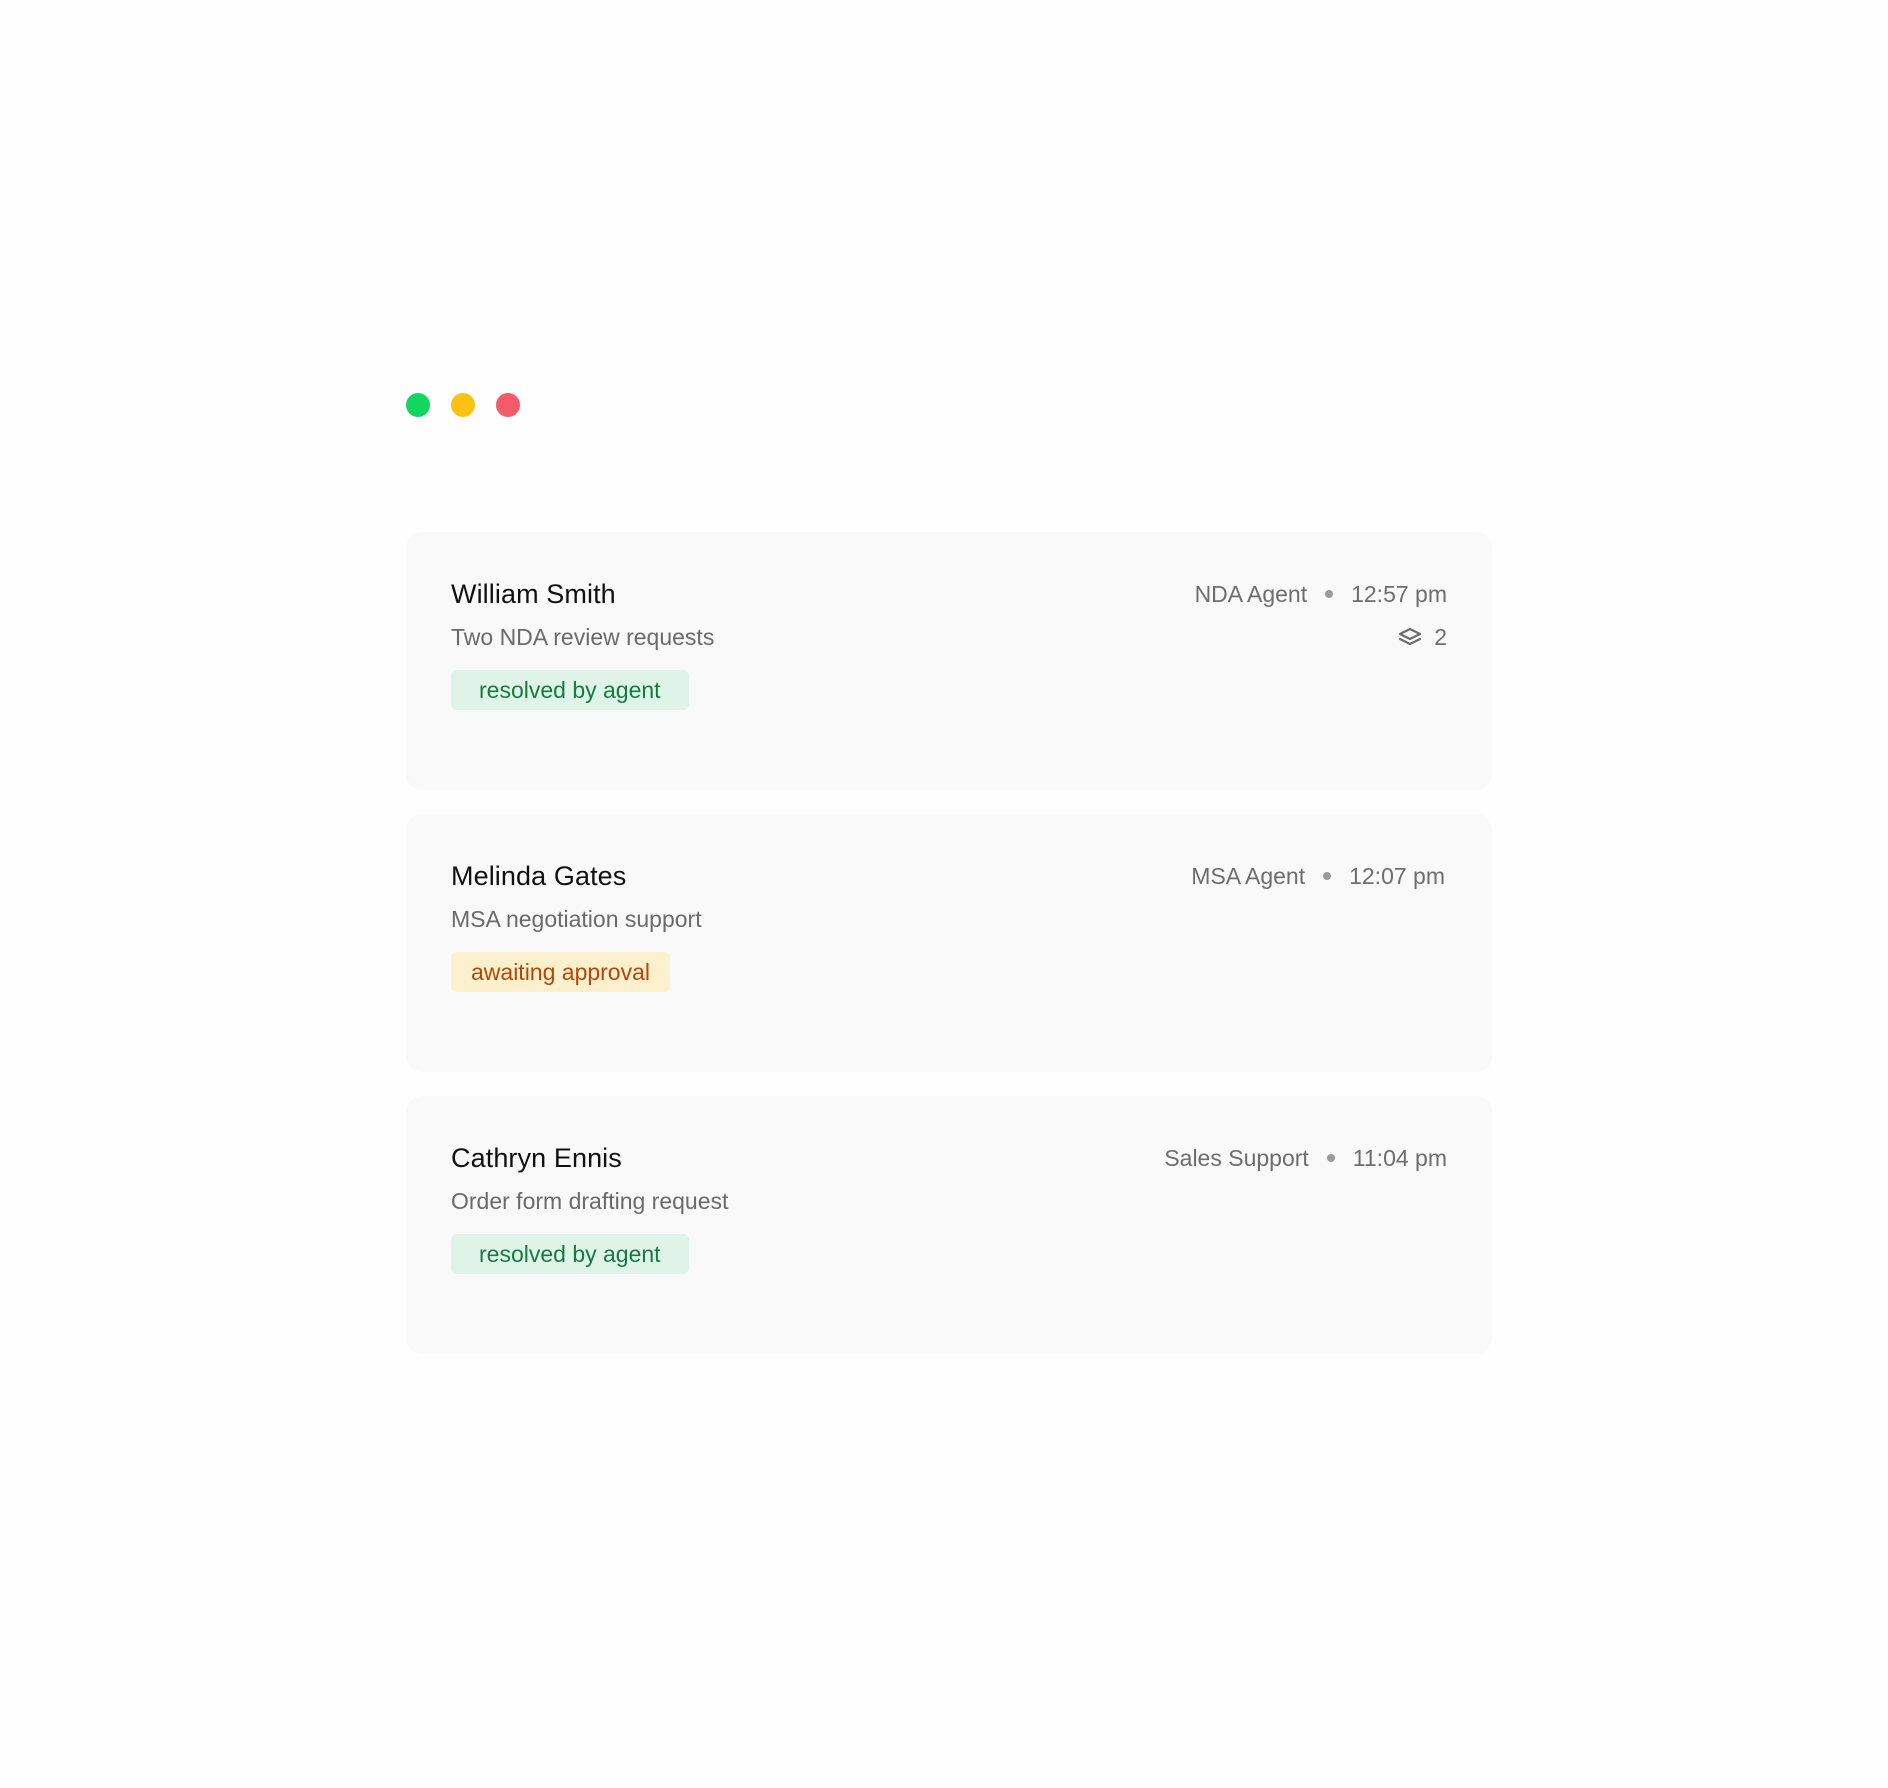 This screenshot has width=1888, height=1788. I want to click on close-button, so click(508, 405).